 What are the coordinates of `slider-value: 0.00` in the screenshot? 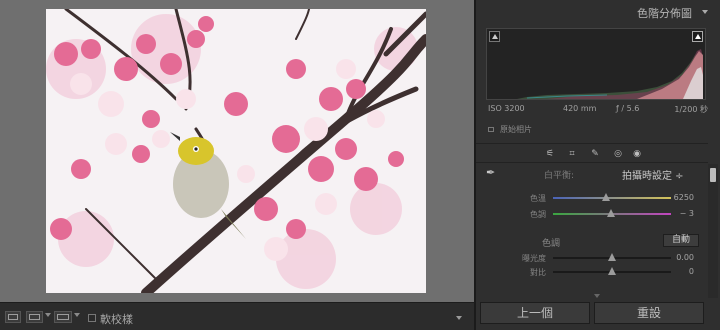 It's located at (685, 257).